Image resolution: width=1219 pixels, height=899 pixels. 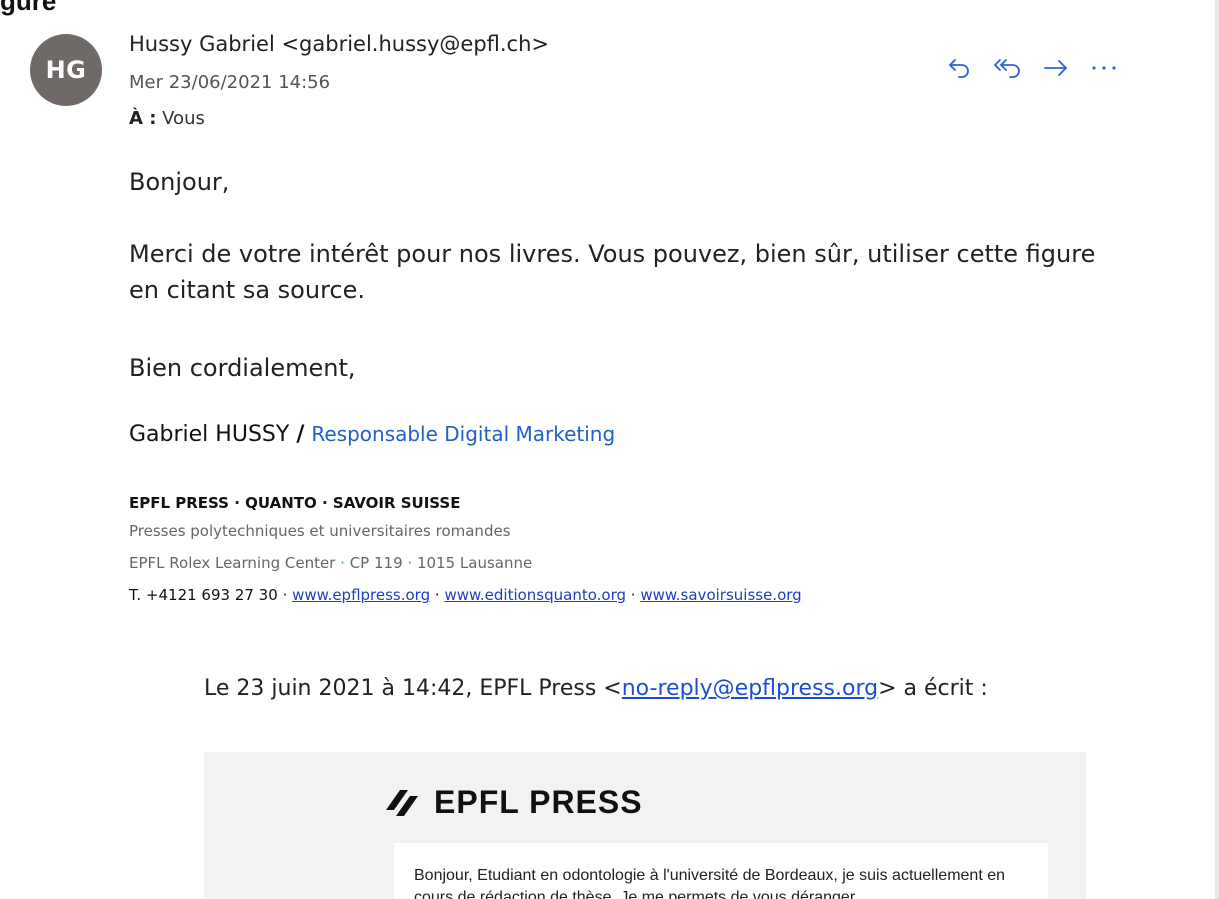 I want to click on to-recipient: Vous, so click(x=183, y=118).